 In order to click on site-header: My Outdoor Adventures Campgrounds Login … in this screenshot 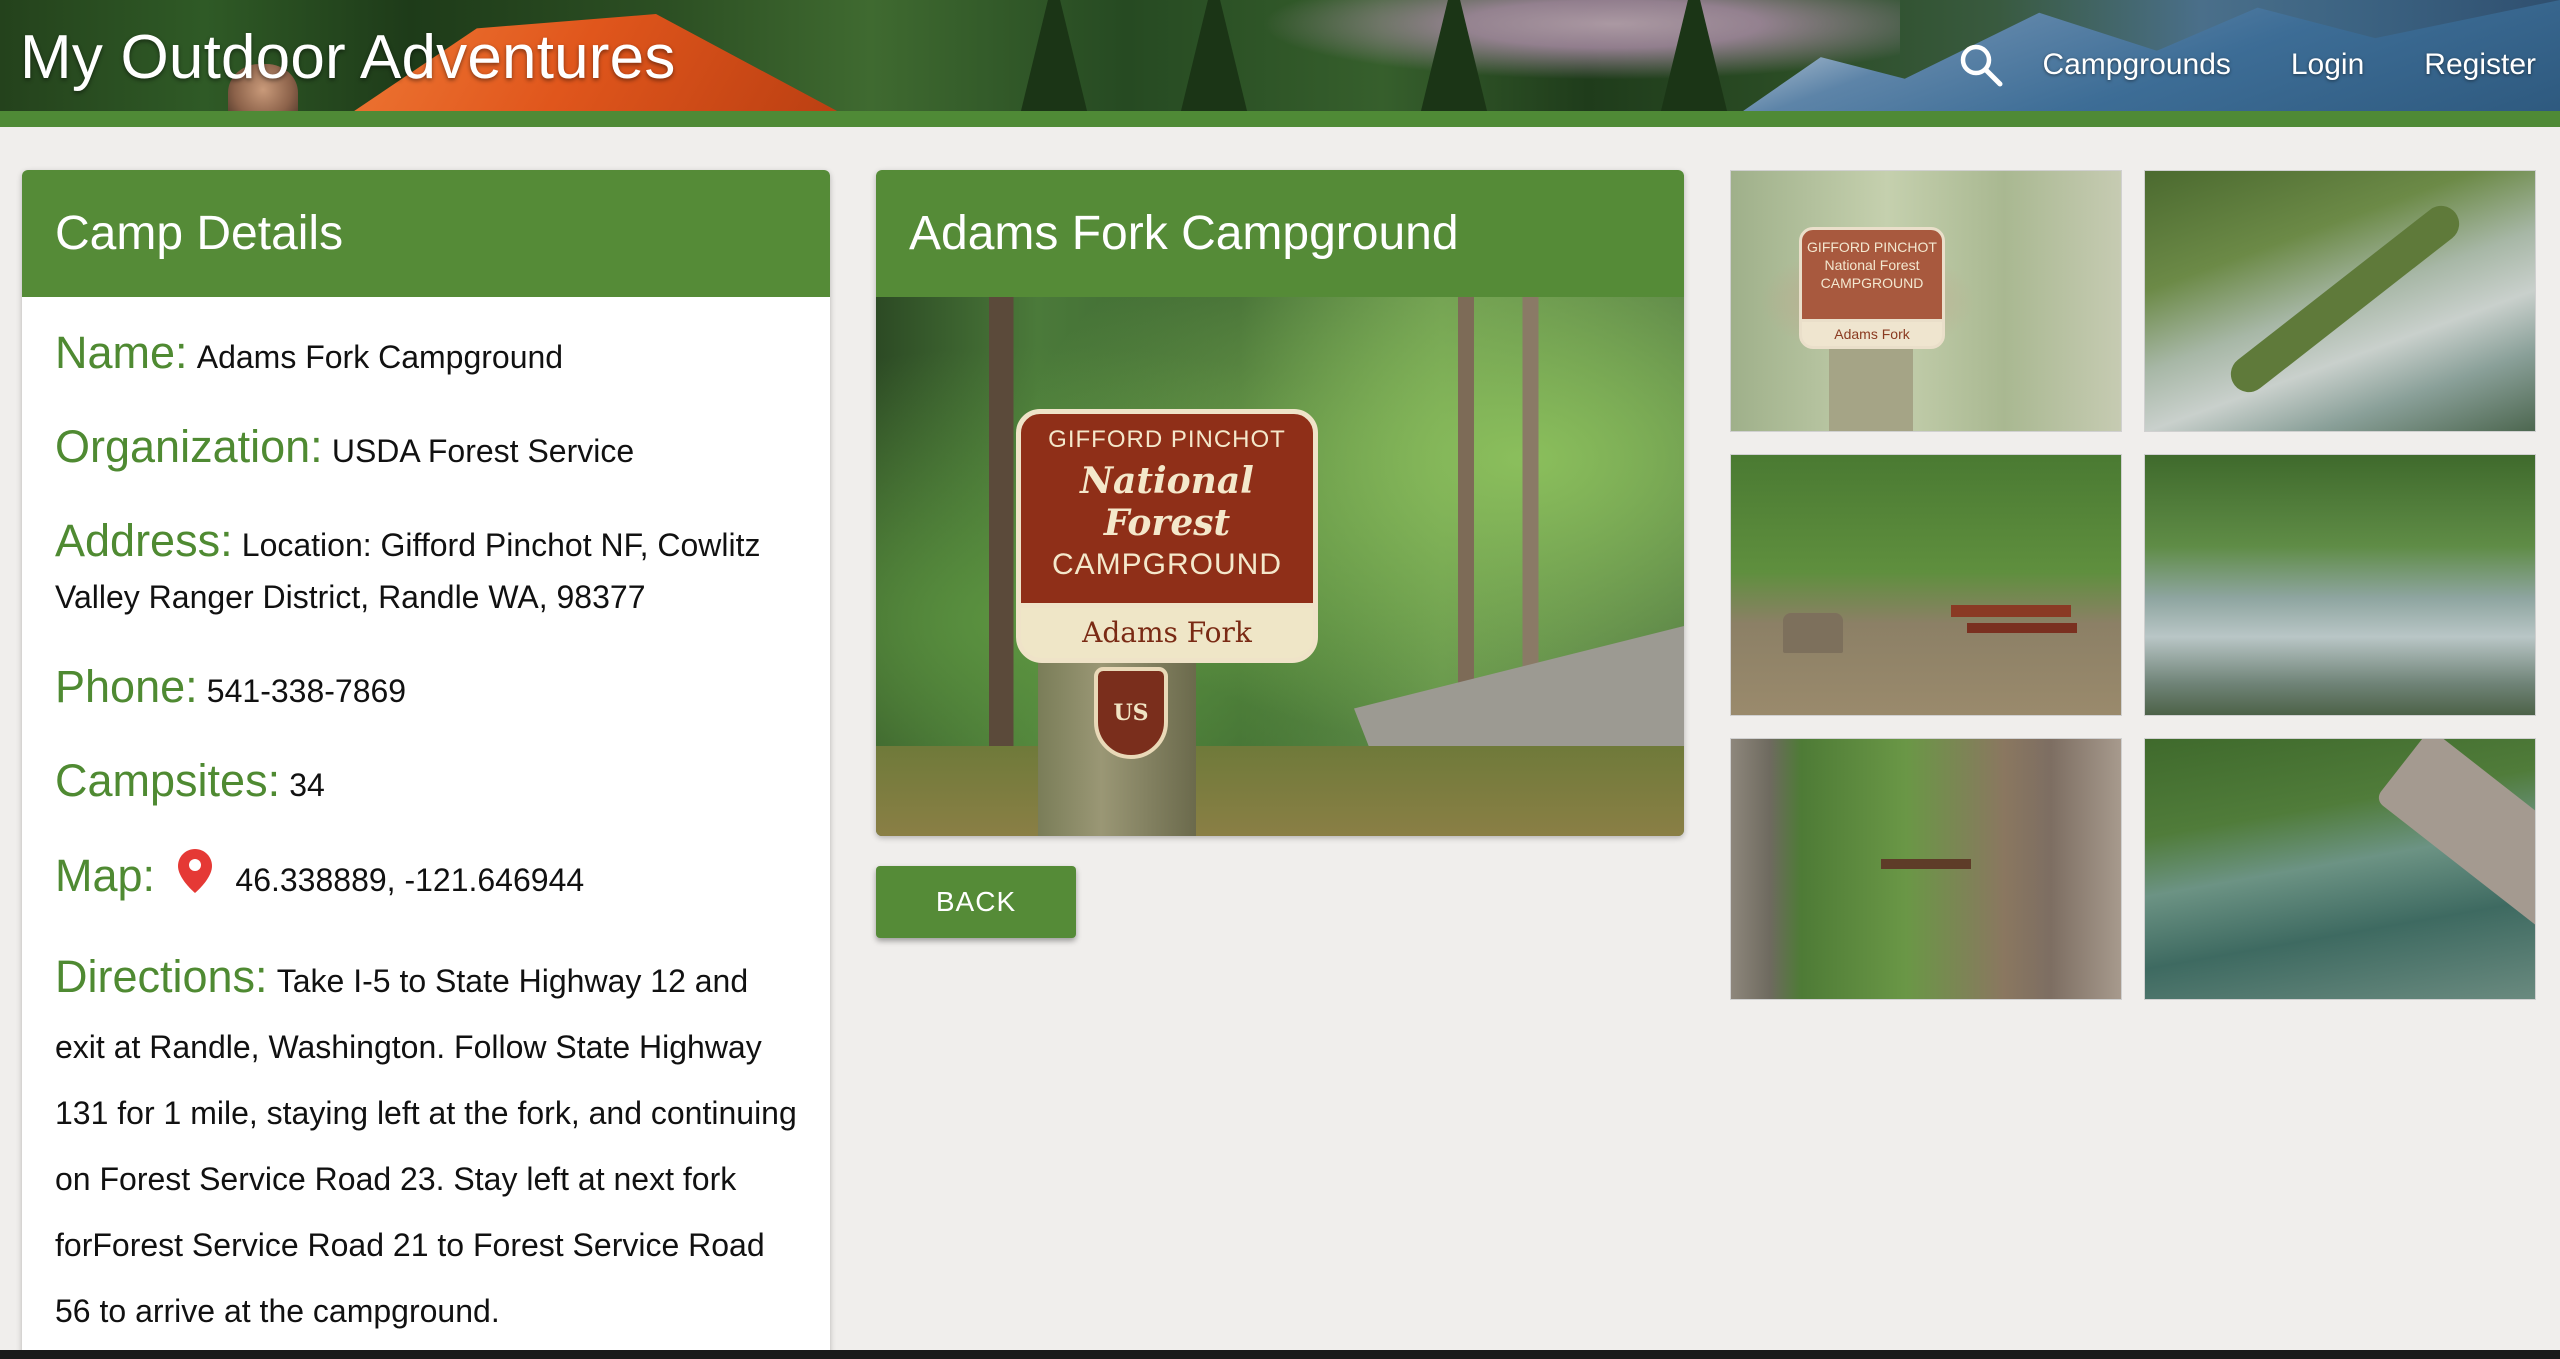, I will do `click(1280, 63)`.